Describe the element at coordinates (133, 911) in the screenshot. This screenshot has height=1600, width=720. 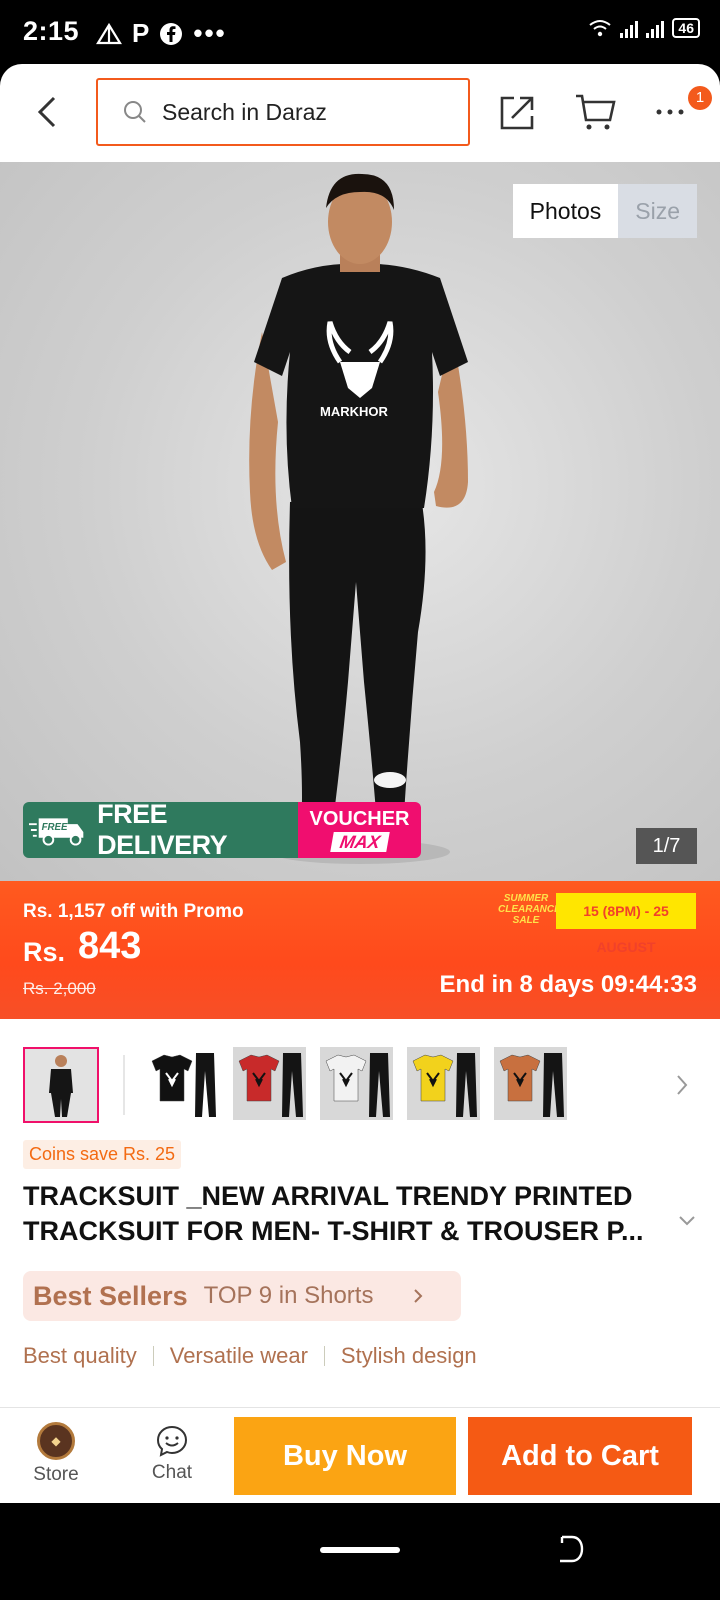
I see `promo-savings: Rs. 1,157 off with Promo` at that location.